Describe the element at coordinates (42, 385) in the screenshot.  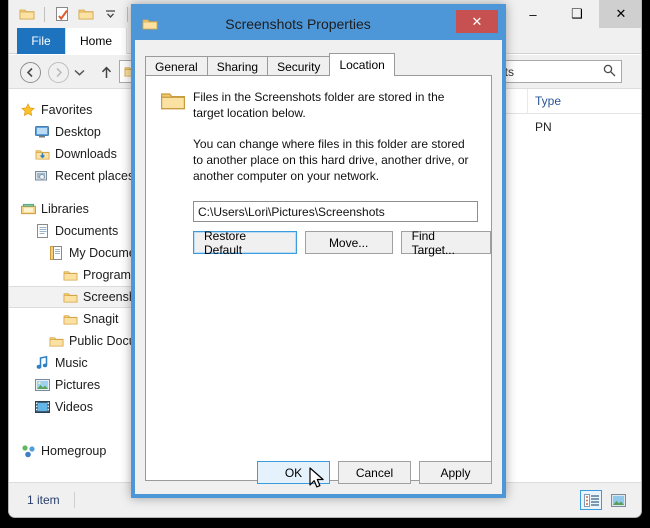
I see `pictures-icon` at that location.